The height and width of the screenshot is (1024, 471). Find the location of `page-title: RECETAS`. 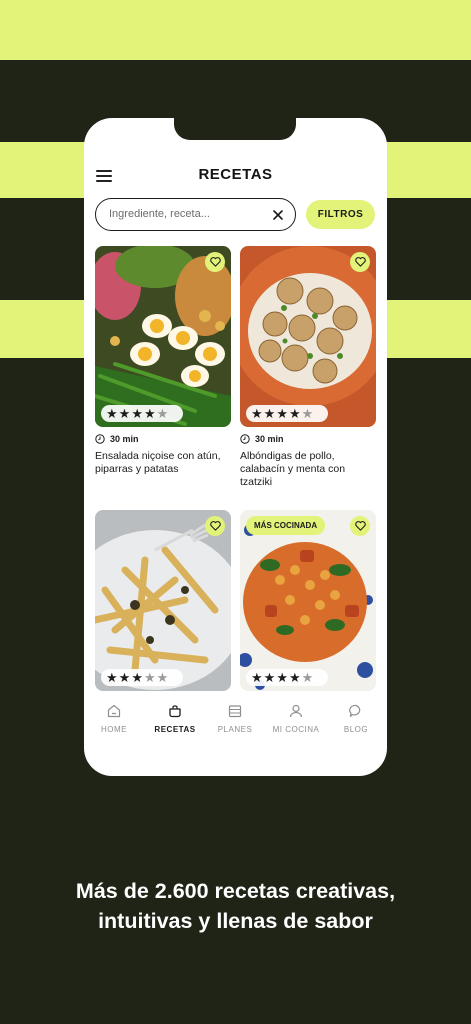

page-title: RECETAS is located at coordinates (235, 174).